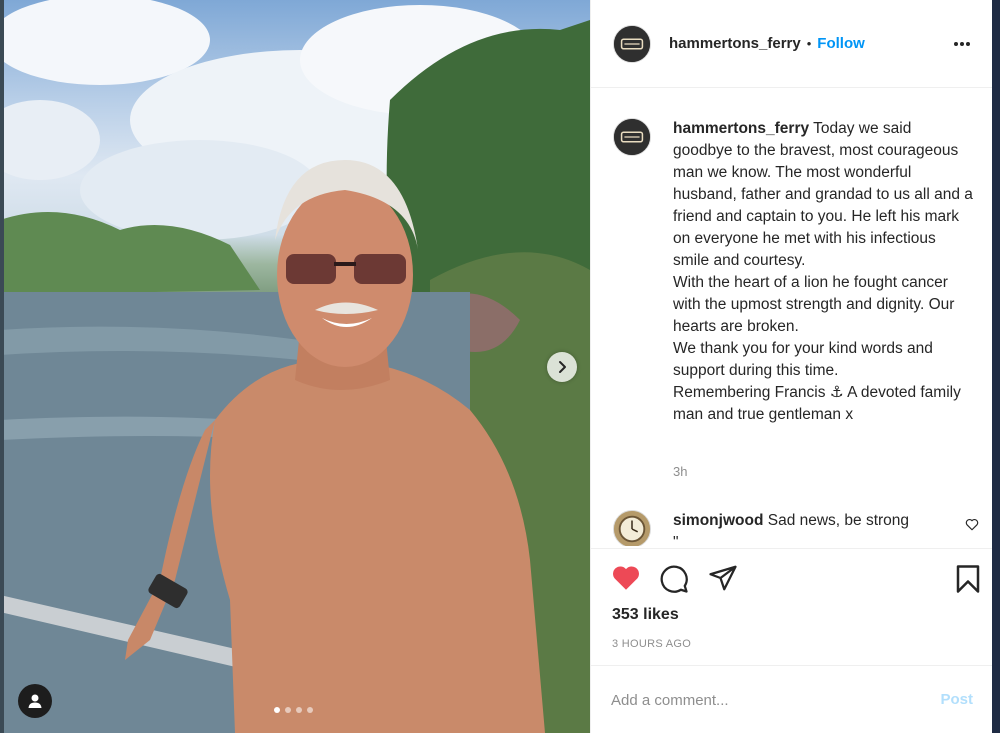  Describe the element at coordinates (838, 520) in the screenshot. I see `comment-text: Sad news, be strong` at that location.